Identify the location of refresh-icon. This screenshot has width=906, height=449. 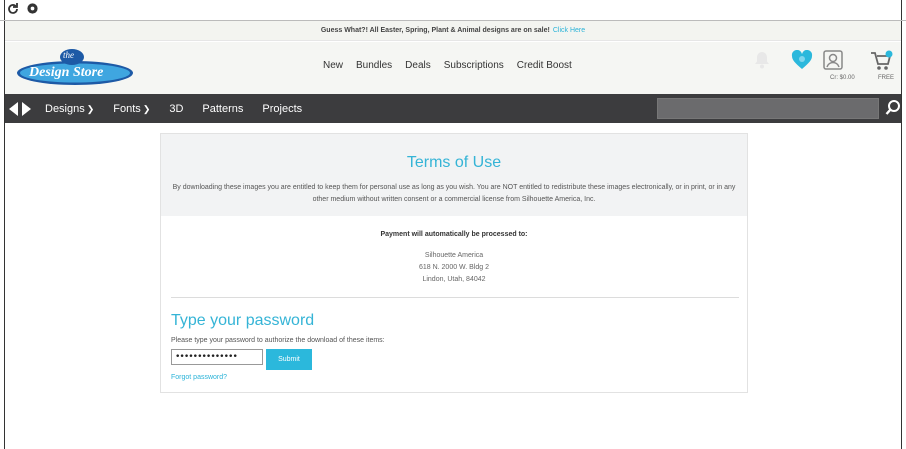
(13, 10).